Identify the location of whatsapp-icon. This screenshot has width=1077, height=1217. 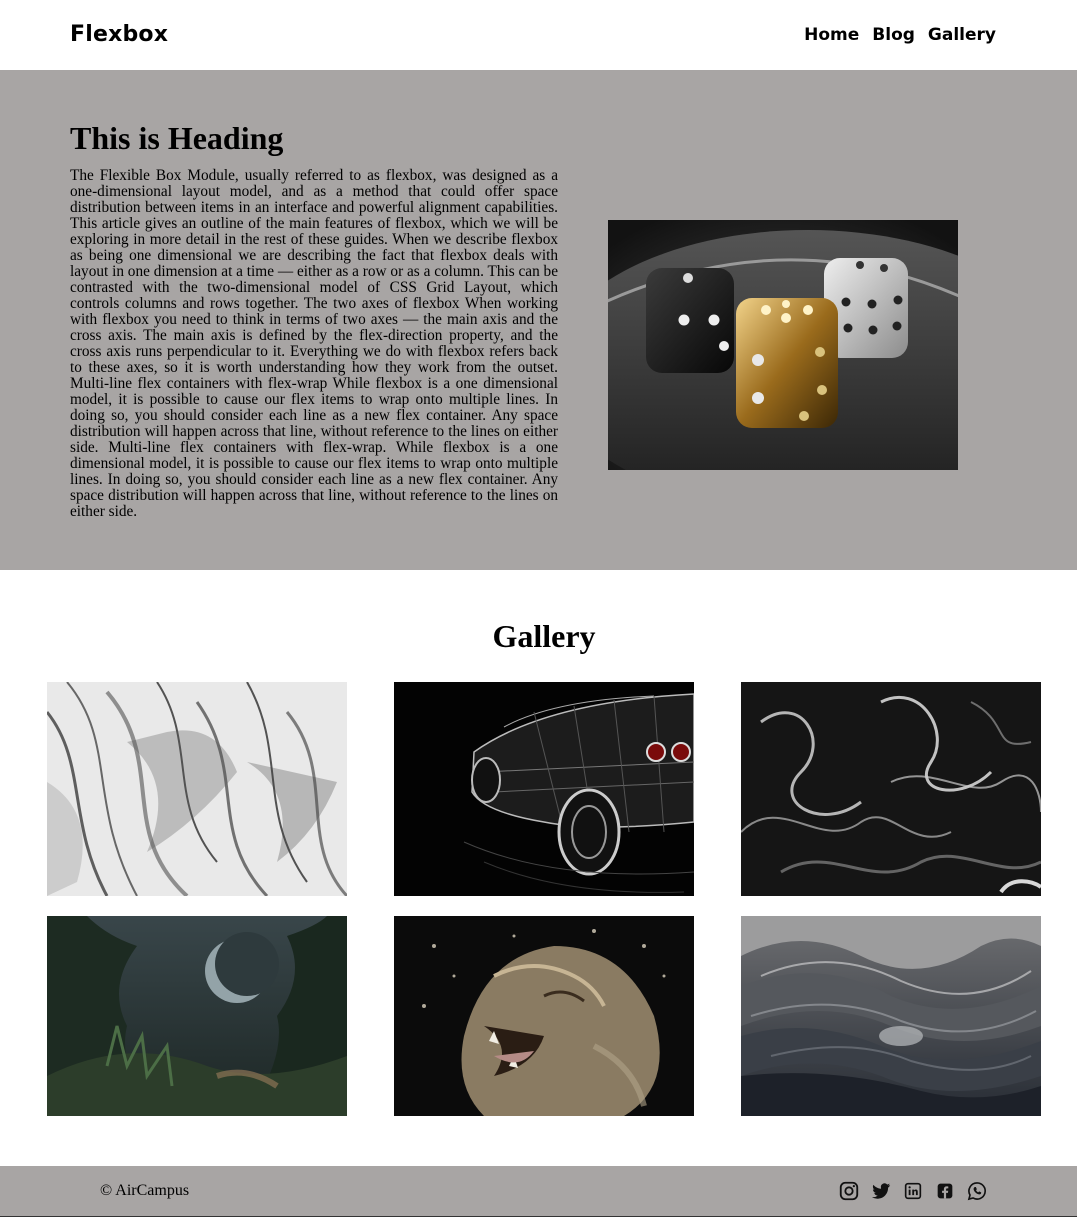
(977, 1191).